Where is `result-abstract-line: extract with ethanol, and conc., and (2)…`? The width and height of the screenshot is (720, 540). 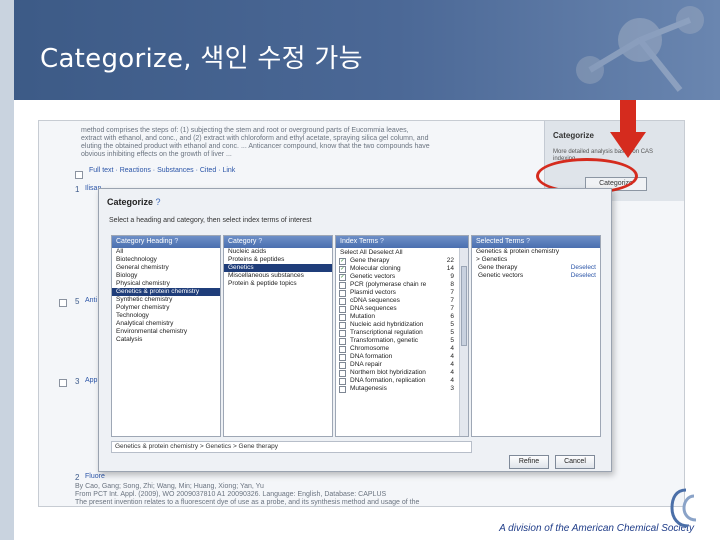 result-abstract-line: extract with ethanol, and conc., and (2)… is located at coordinates (255, 138).